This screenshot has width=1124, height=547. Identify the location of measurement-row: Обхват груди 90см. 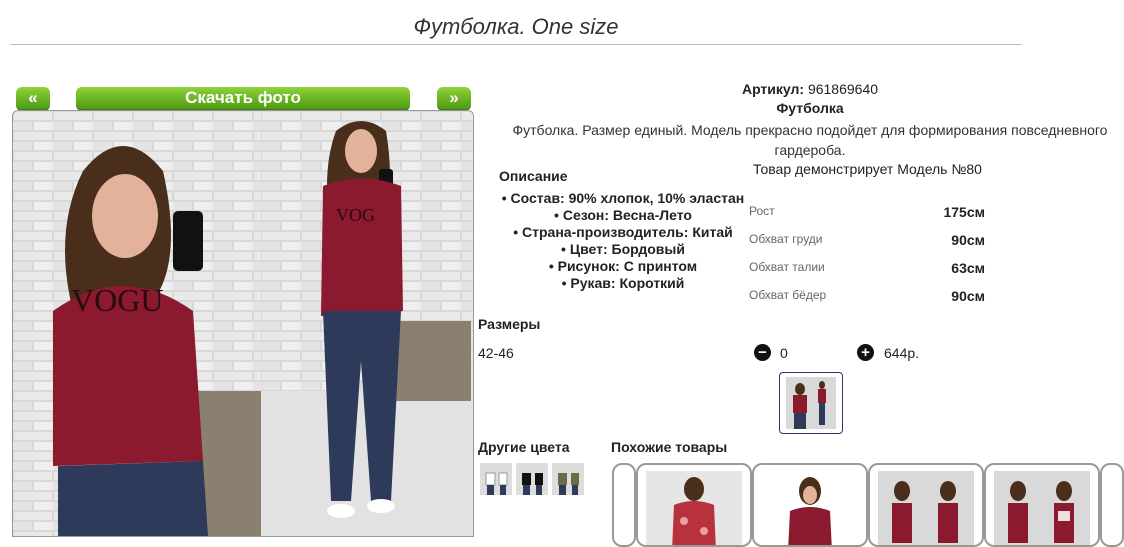
(867, 246).